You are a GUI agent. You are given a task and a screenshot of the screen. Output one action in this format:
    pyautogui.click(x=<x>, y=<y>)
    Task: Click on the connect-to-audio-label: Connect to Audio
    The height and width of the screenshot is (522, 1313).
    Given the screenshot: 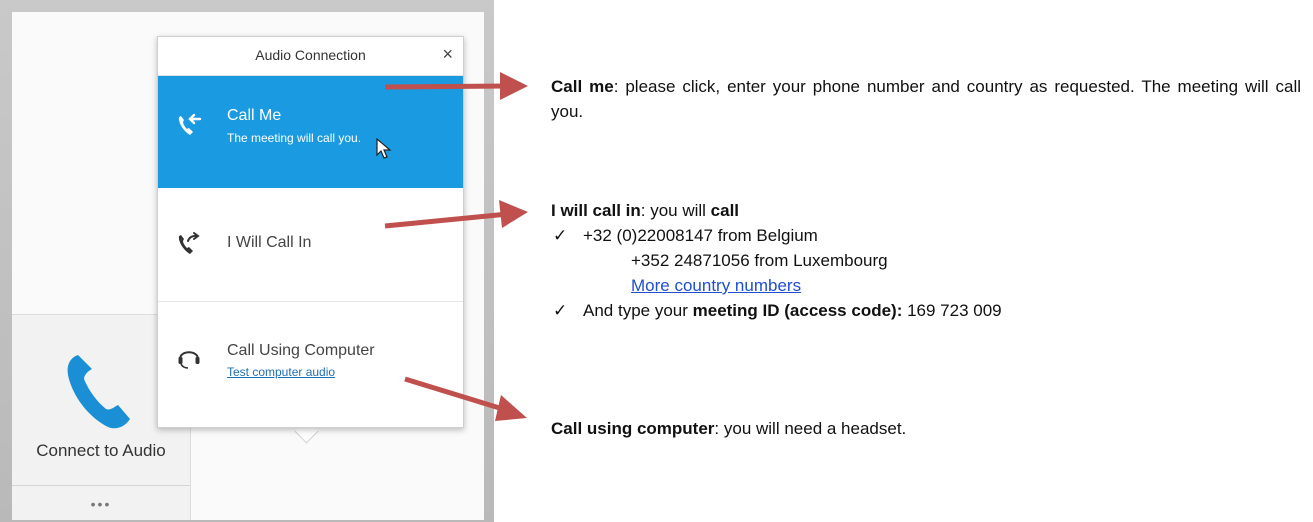 What is the action you would take?
    pyautogui.click(x=101, y=450)
    